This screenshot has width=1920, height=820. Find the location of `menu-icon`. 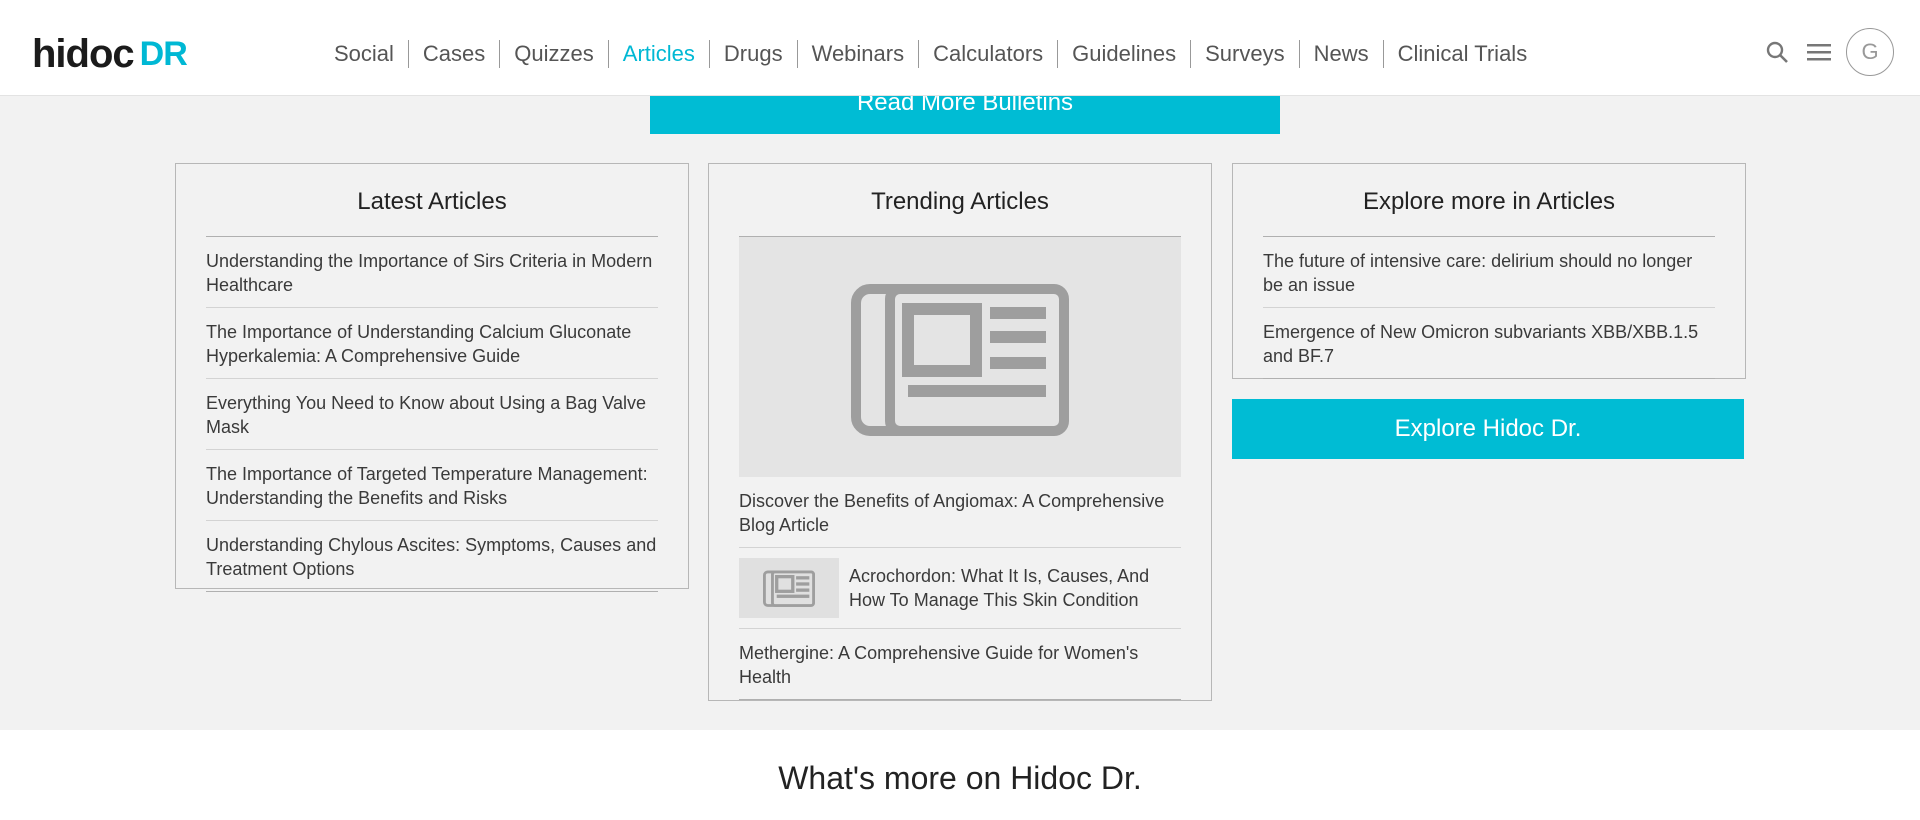

menu-icon is located at coordinates (1819, 52).